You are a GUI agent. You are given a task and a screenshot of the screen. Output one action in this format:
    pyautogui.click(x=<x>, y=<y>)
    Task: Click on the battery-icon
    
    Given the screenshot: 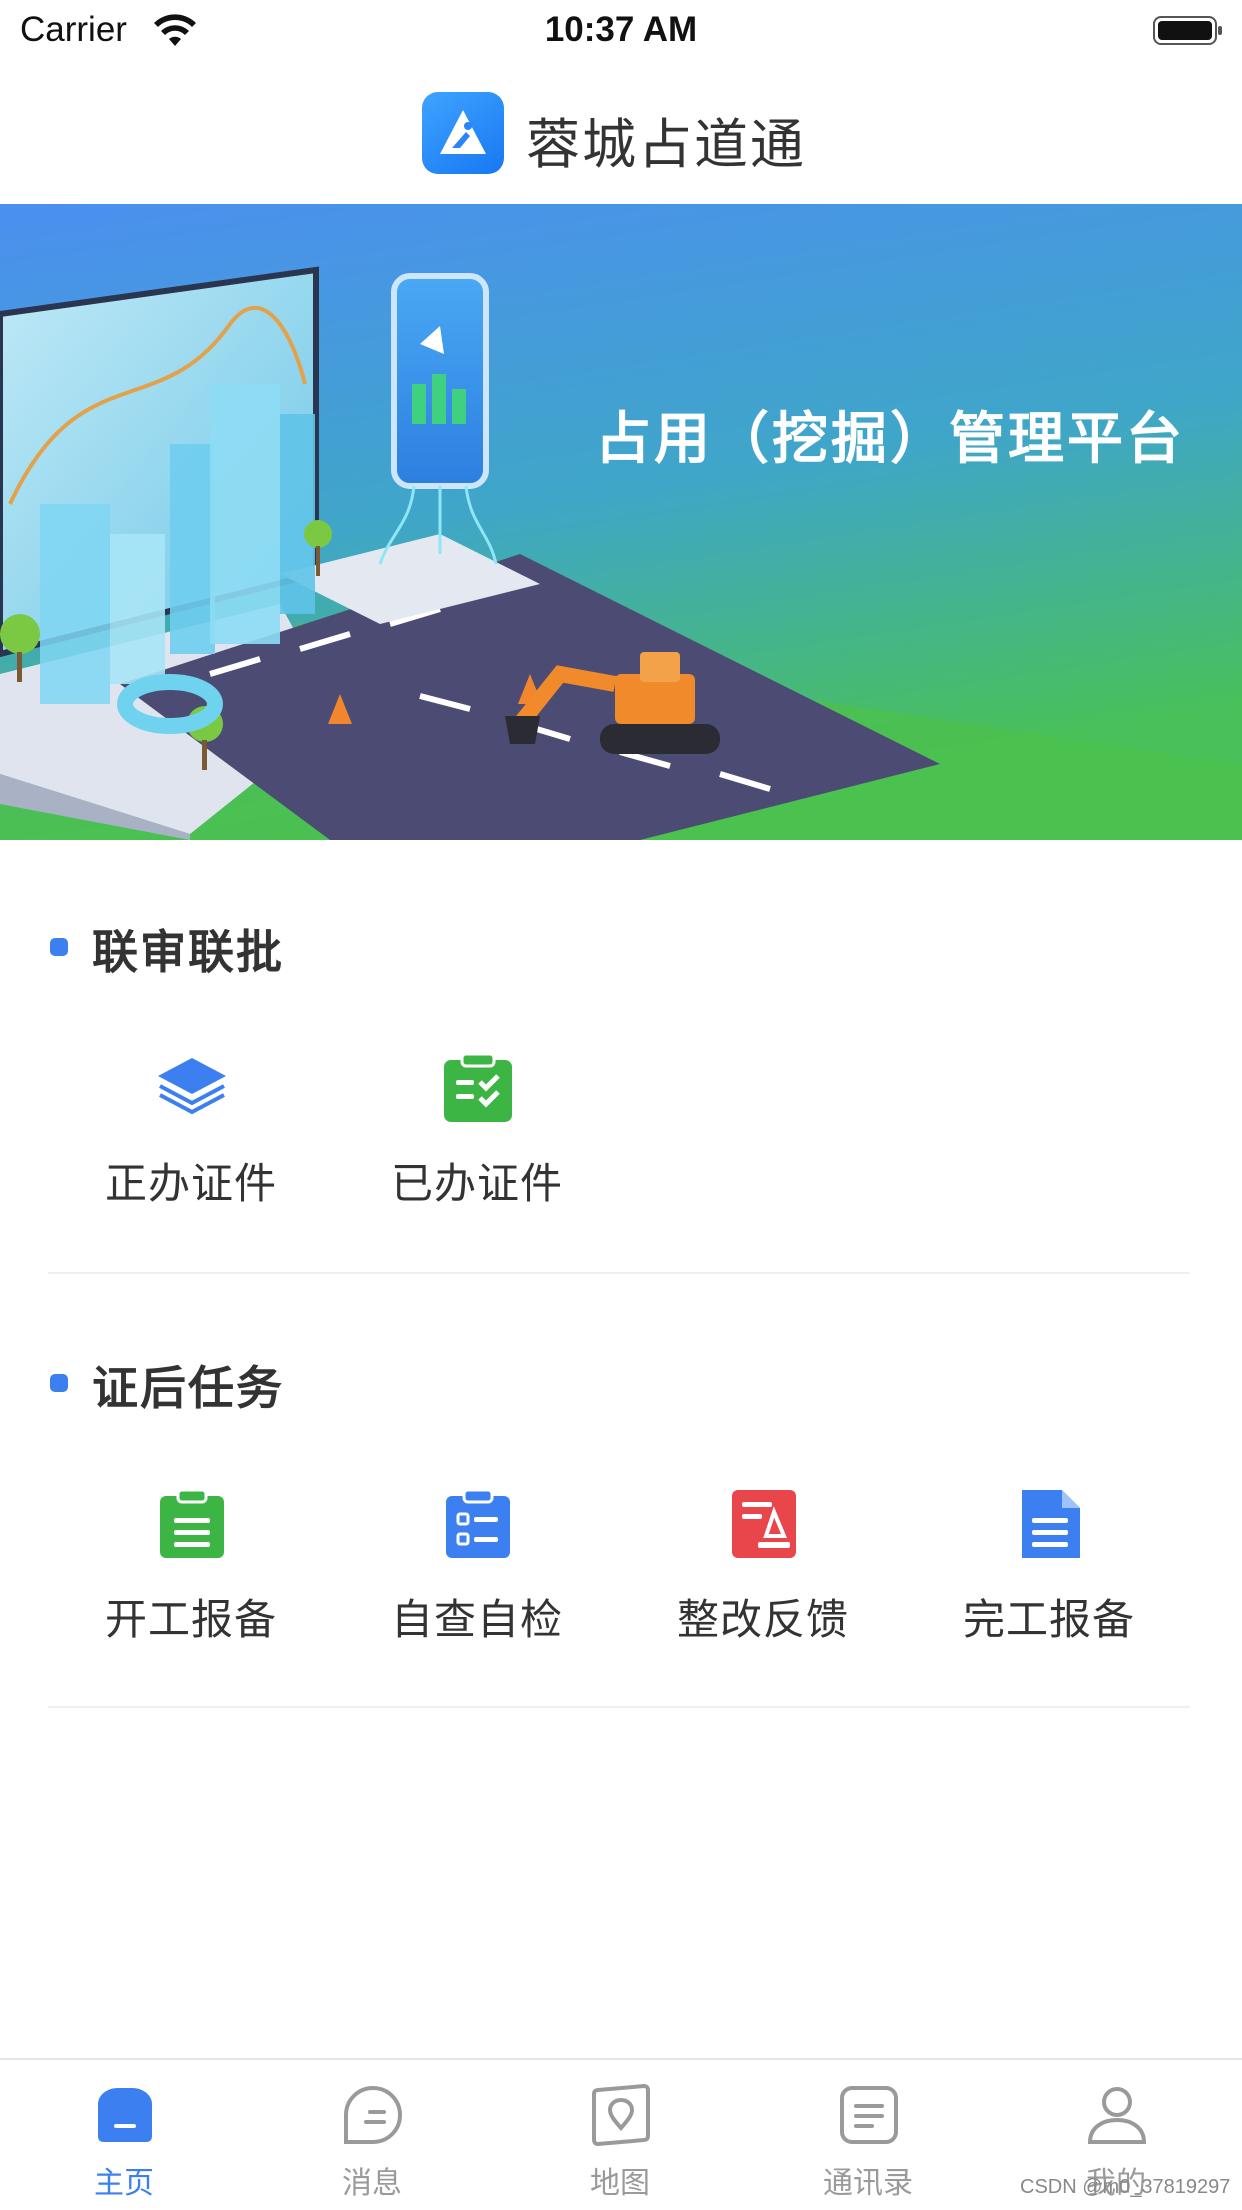 What is the action you would take?
    pyautogui.click(x=1187, y=30)
    